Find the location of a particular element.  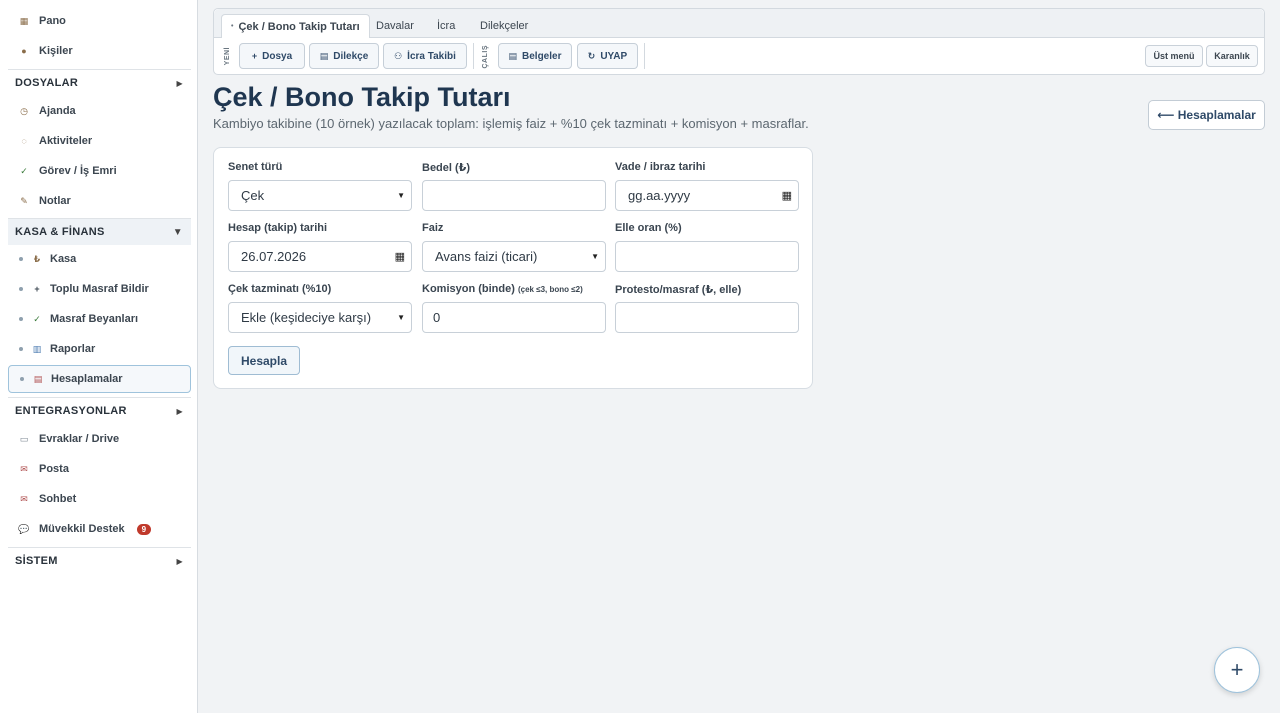

sidebar-item-evraklar: ▭ Evraklar / Drive is located at coordinates (99, 439).